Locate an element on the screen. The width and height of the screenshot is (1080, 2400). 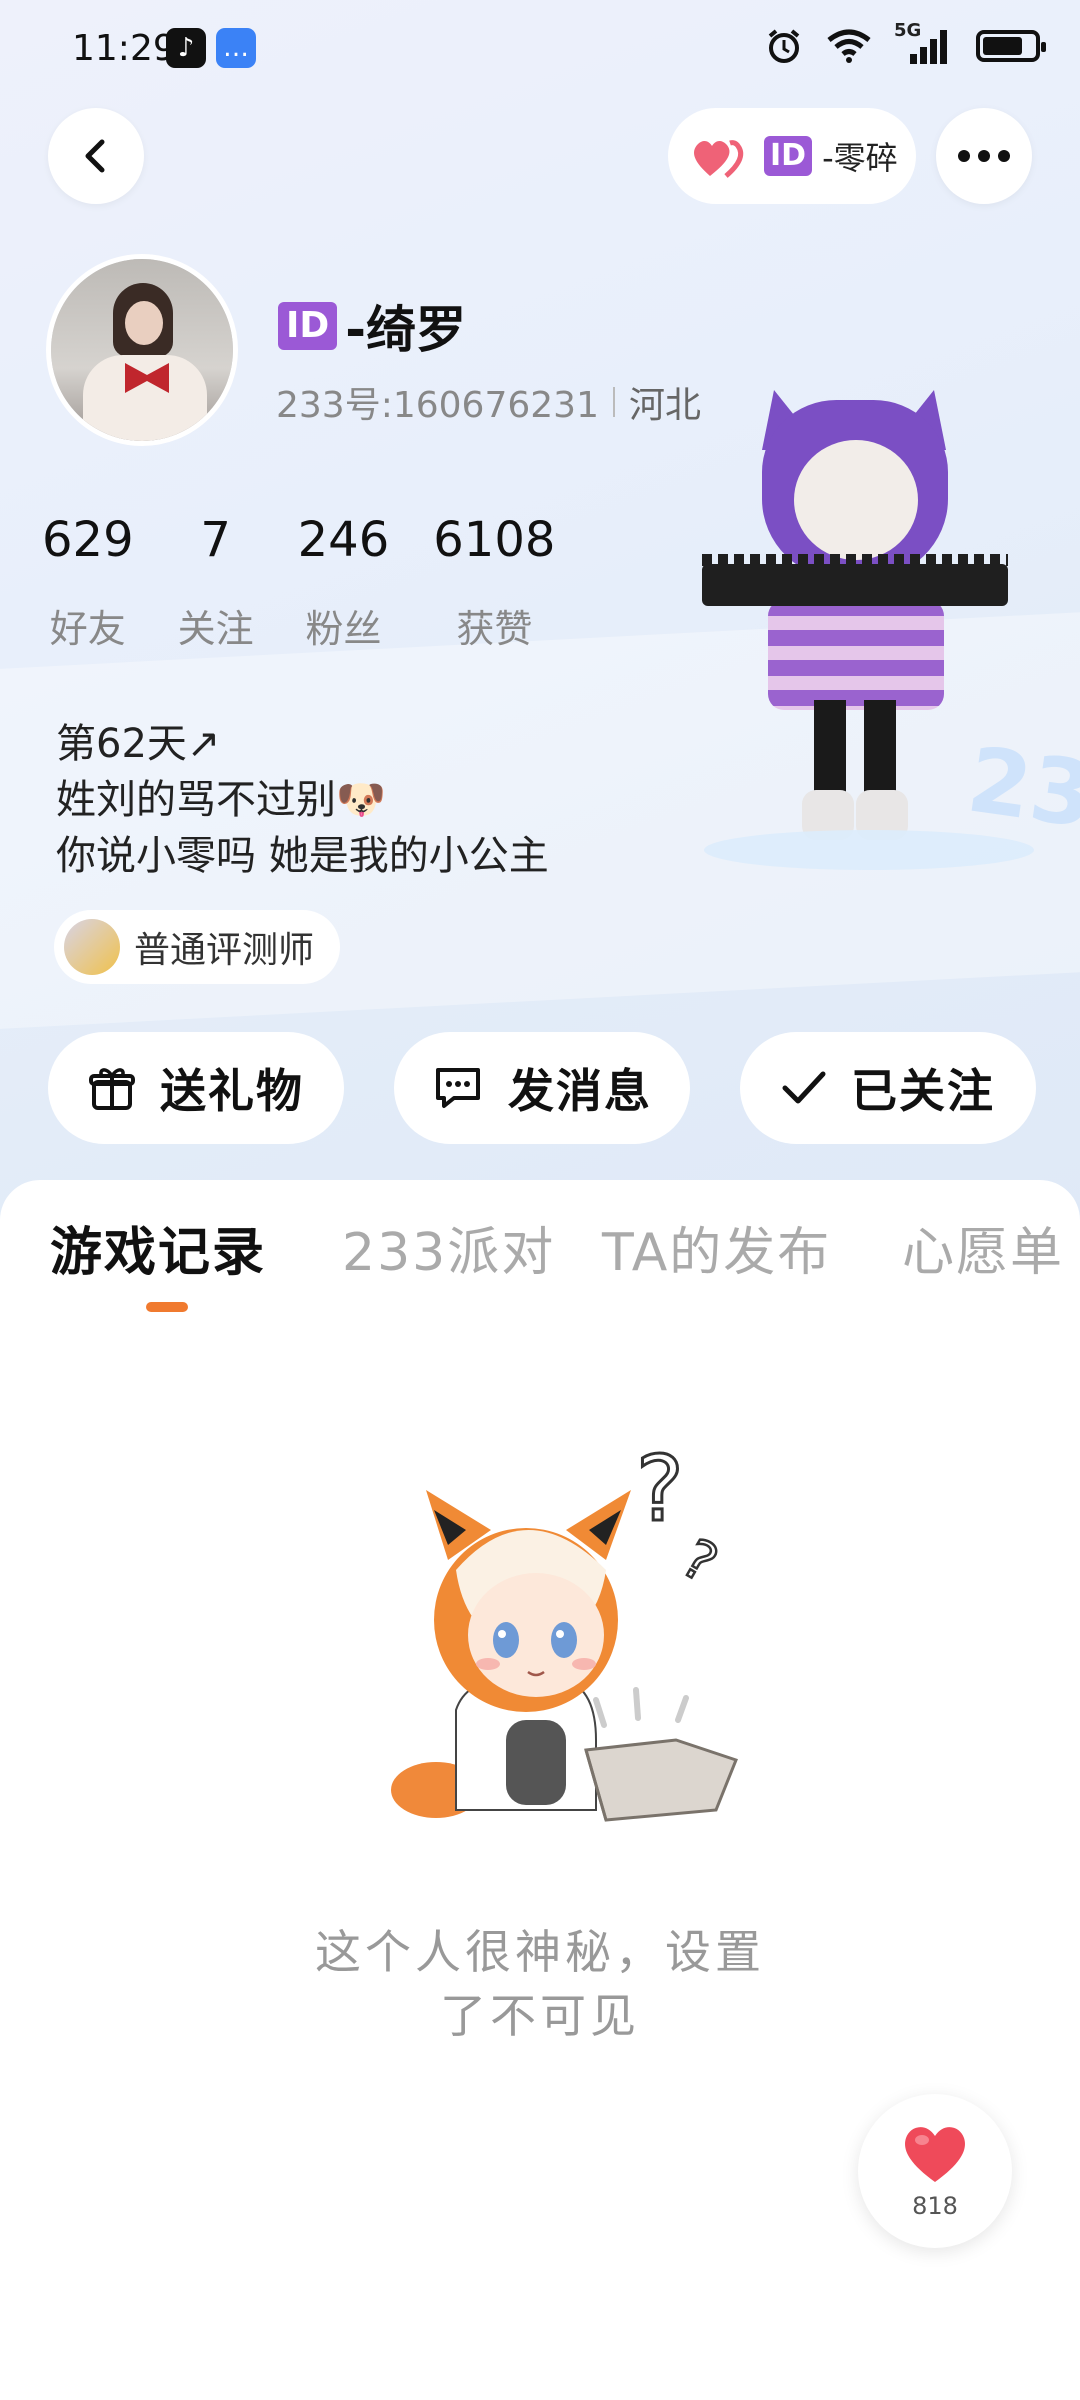
back-button is located at coordinates (96, 156).